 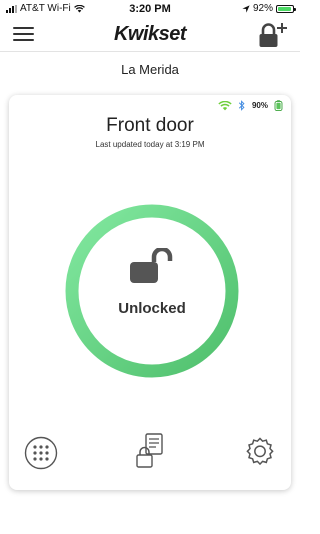 What do you see at coordinates (246, 8) in the screenshot?
I see `location-arrow-icon` at bounding box center [246, 8].